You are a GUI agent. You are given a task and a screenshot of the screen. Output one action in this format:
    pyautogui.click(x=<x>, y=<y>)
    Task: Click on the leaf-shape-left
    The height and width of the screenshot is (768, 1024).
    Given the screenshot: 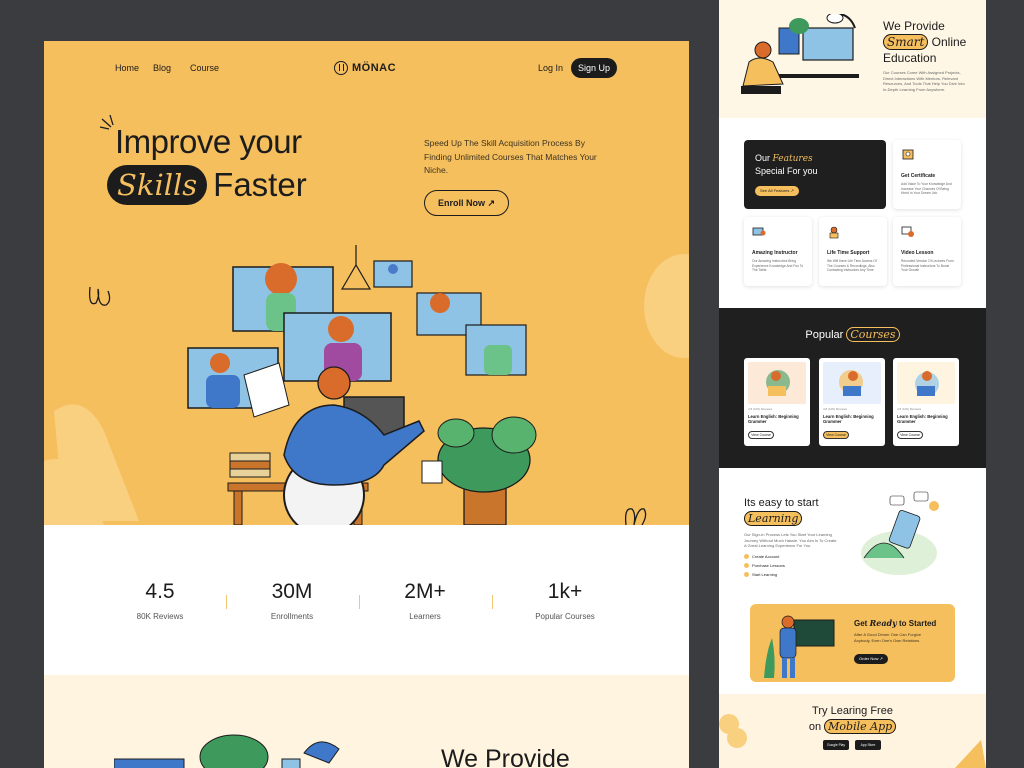 What is the action you would take?
    pyautogui.click(x=91, y=464)
    